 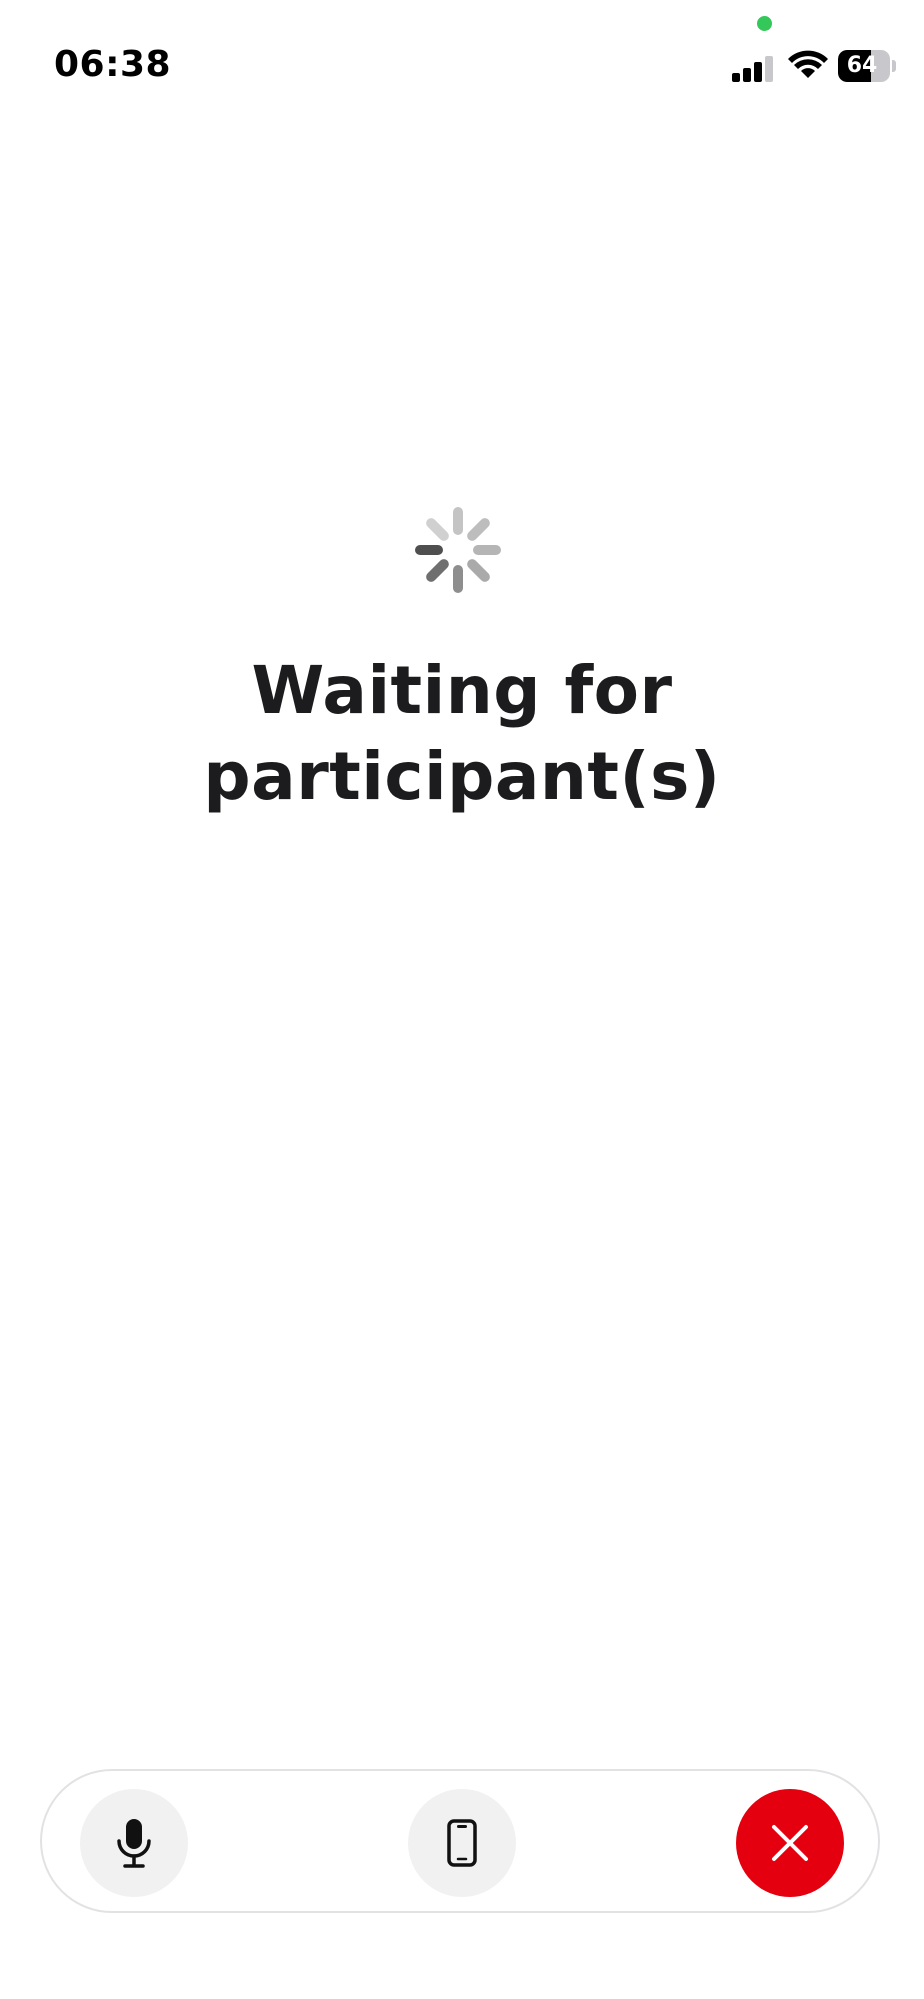 I want to click on mute-microphone-button, so click(x=134, y=1843).